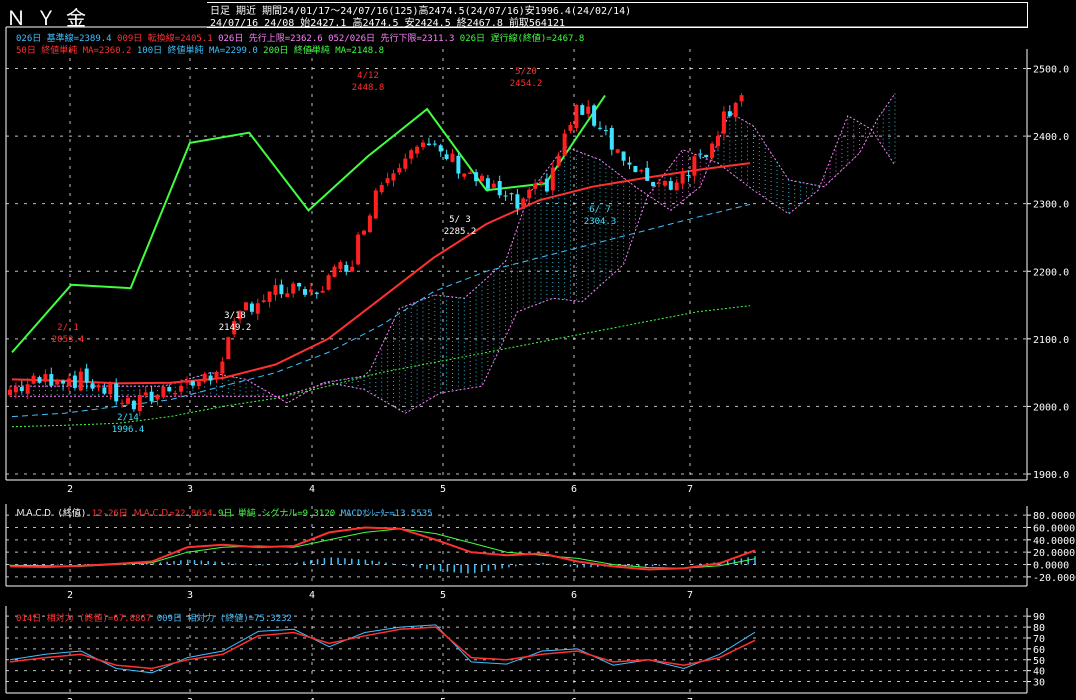  Describe the element at coordinates (1039, 683) in the screenshot. I see `y-tick-label: 30` at that location.